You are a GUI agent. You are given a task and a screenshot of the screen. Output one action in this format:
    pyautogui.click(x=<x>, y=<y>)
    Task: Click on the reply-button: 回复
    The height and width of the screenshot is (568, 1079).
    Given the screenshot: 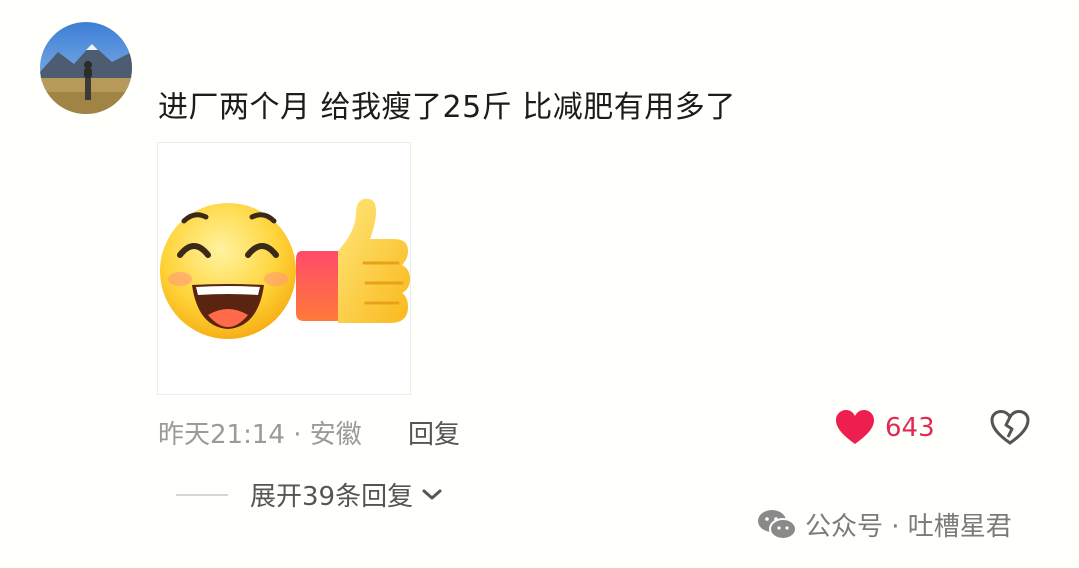 What is the action you would take?
    pyautogui.click(x=434, y=432)
    